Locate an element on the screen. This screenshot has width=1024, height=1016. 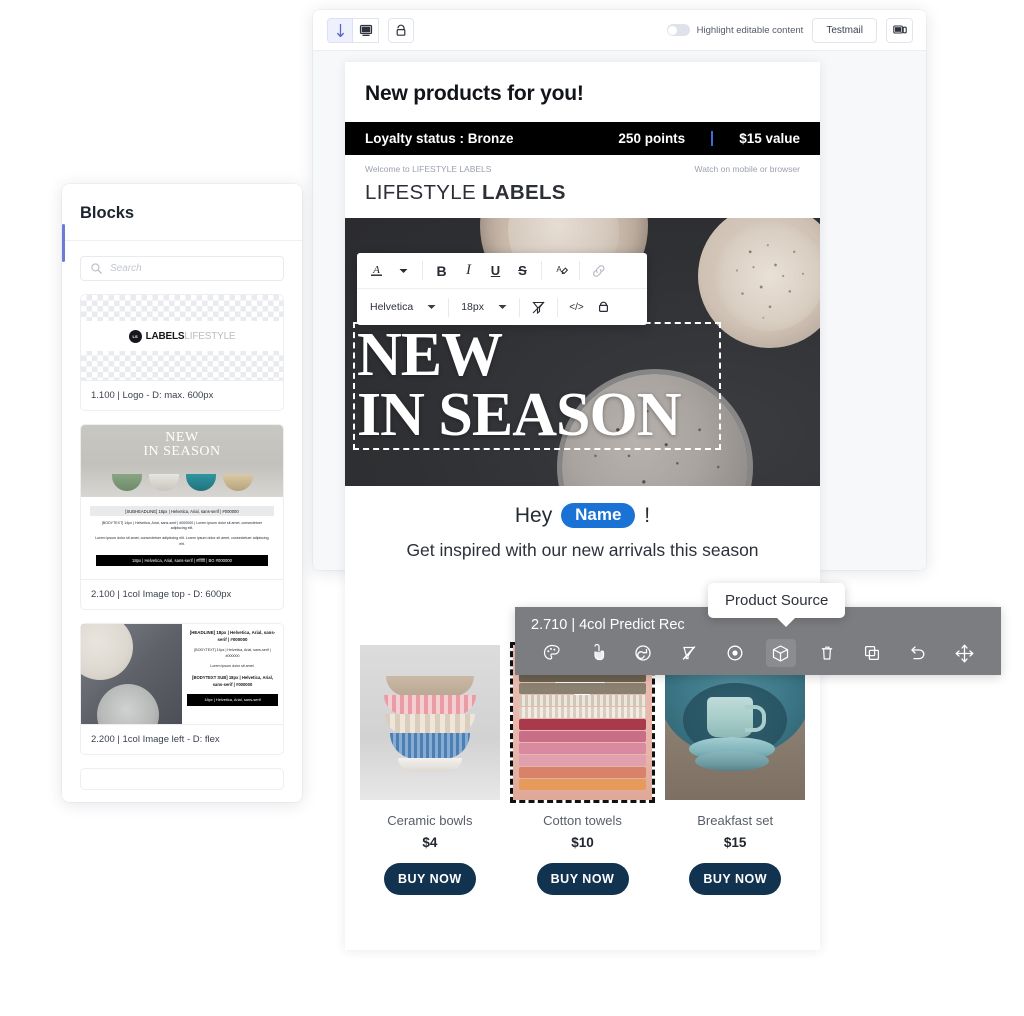
rich-text-row-2: Helvetica 18px </> is located at coordinates (502, 307).